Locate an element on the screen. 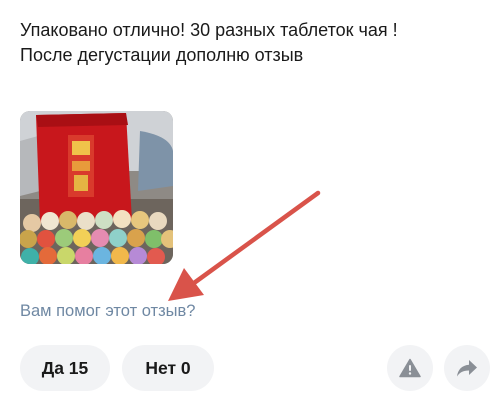 This screenshot has height=416, width=504. review-photo is located at coordinates (96, 187).